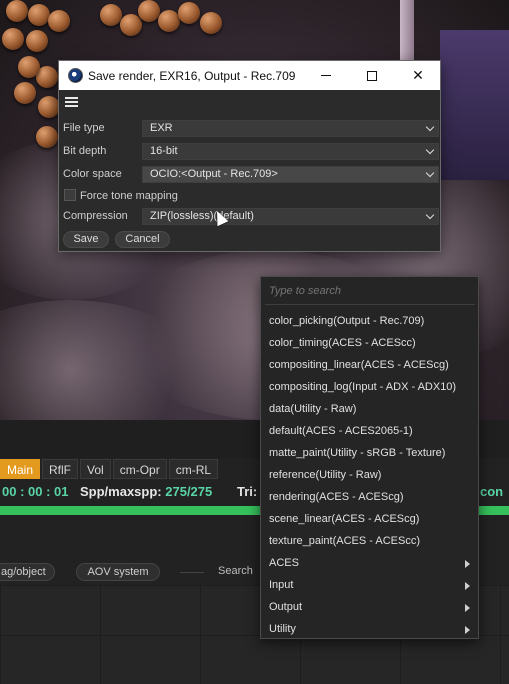 The image size is (509, 684). I want to click on render-tabs: Main RflF Vol cm-Opr cm-RL, so click(109, 469).